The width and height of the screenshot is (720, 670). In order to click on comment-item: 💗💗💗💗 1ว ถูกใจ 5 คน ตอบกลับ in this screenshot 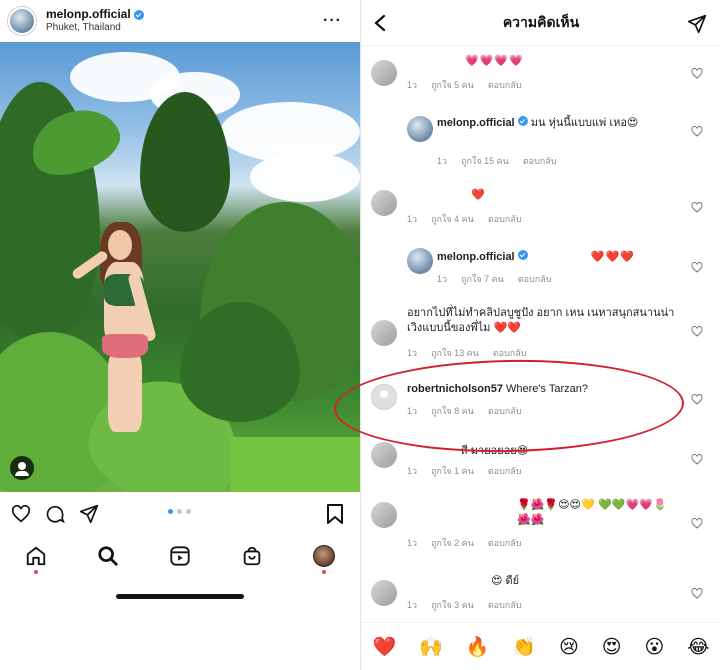, I will do `click(540, 75)`.